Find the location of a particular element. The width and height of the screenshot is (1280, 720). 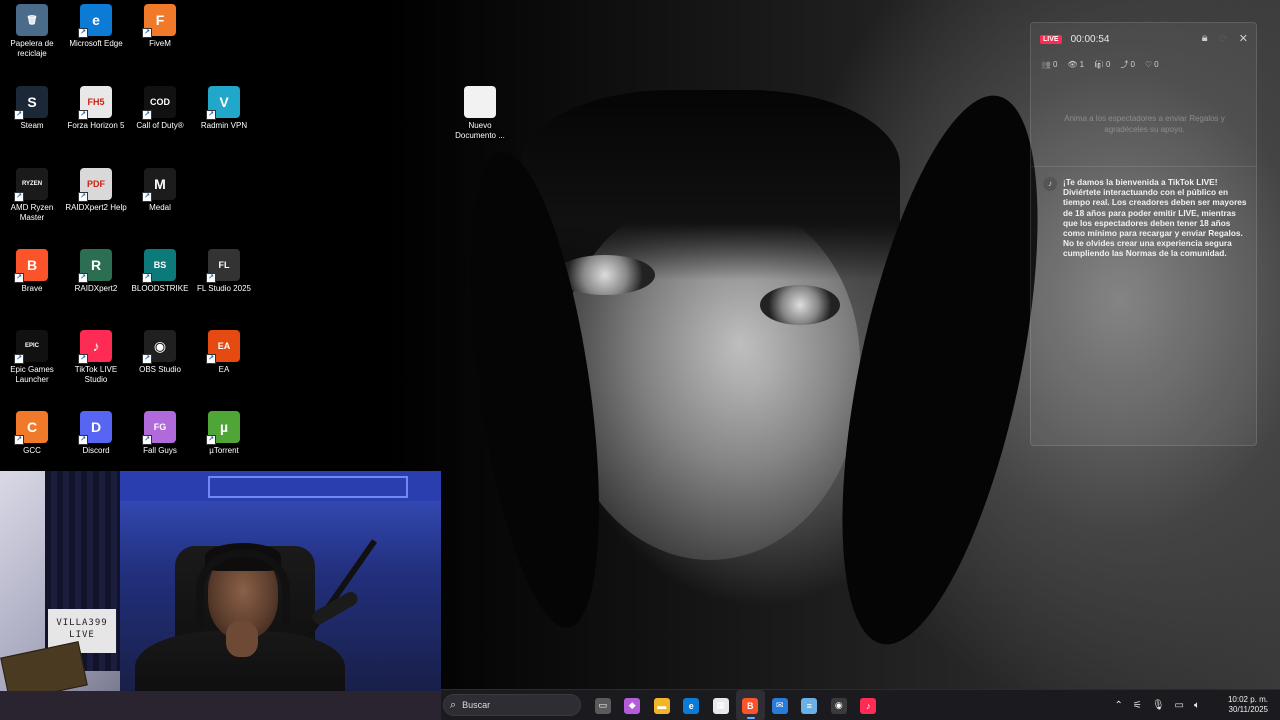

taskbar-app-button: ✉ is located at coordinates (780, 705).